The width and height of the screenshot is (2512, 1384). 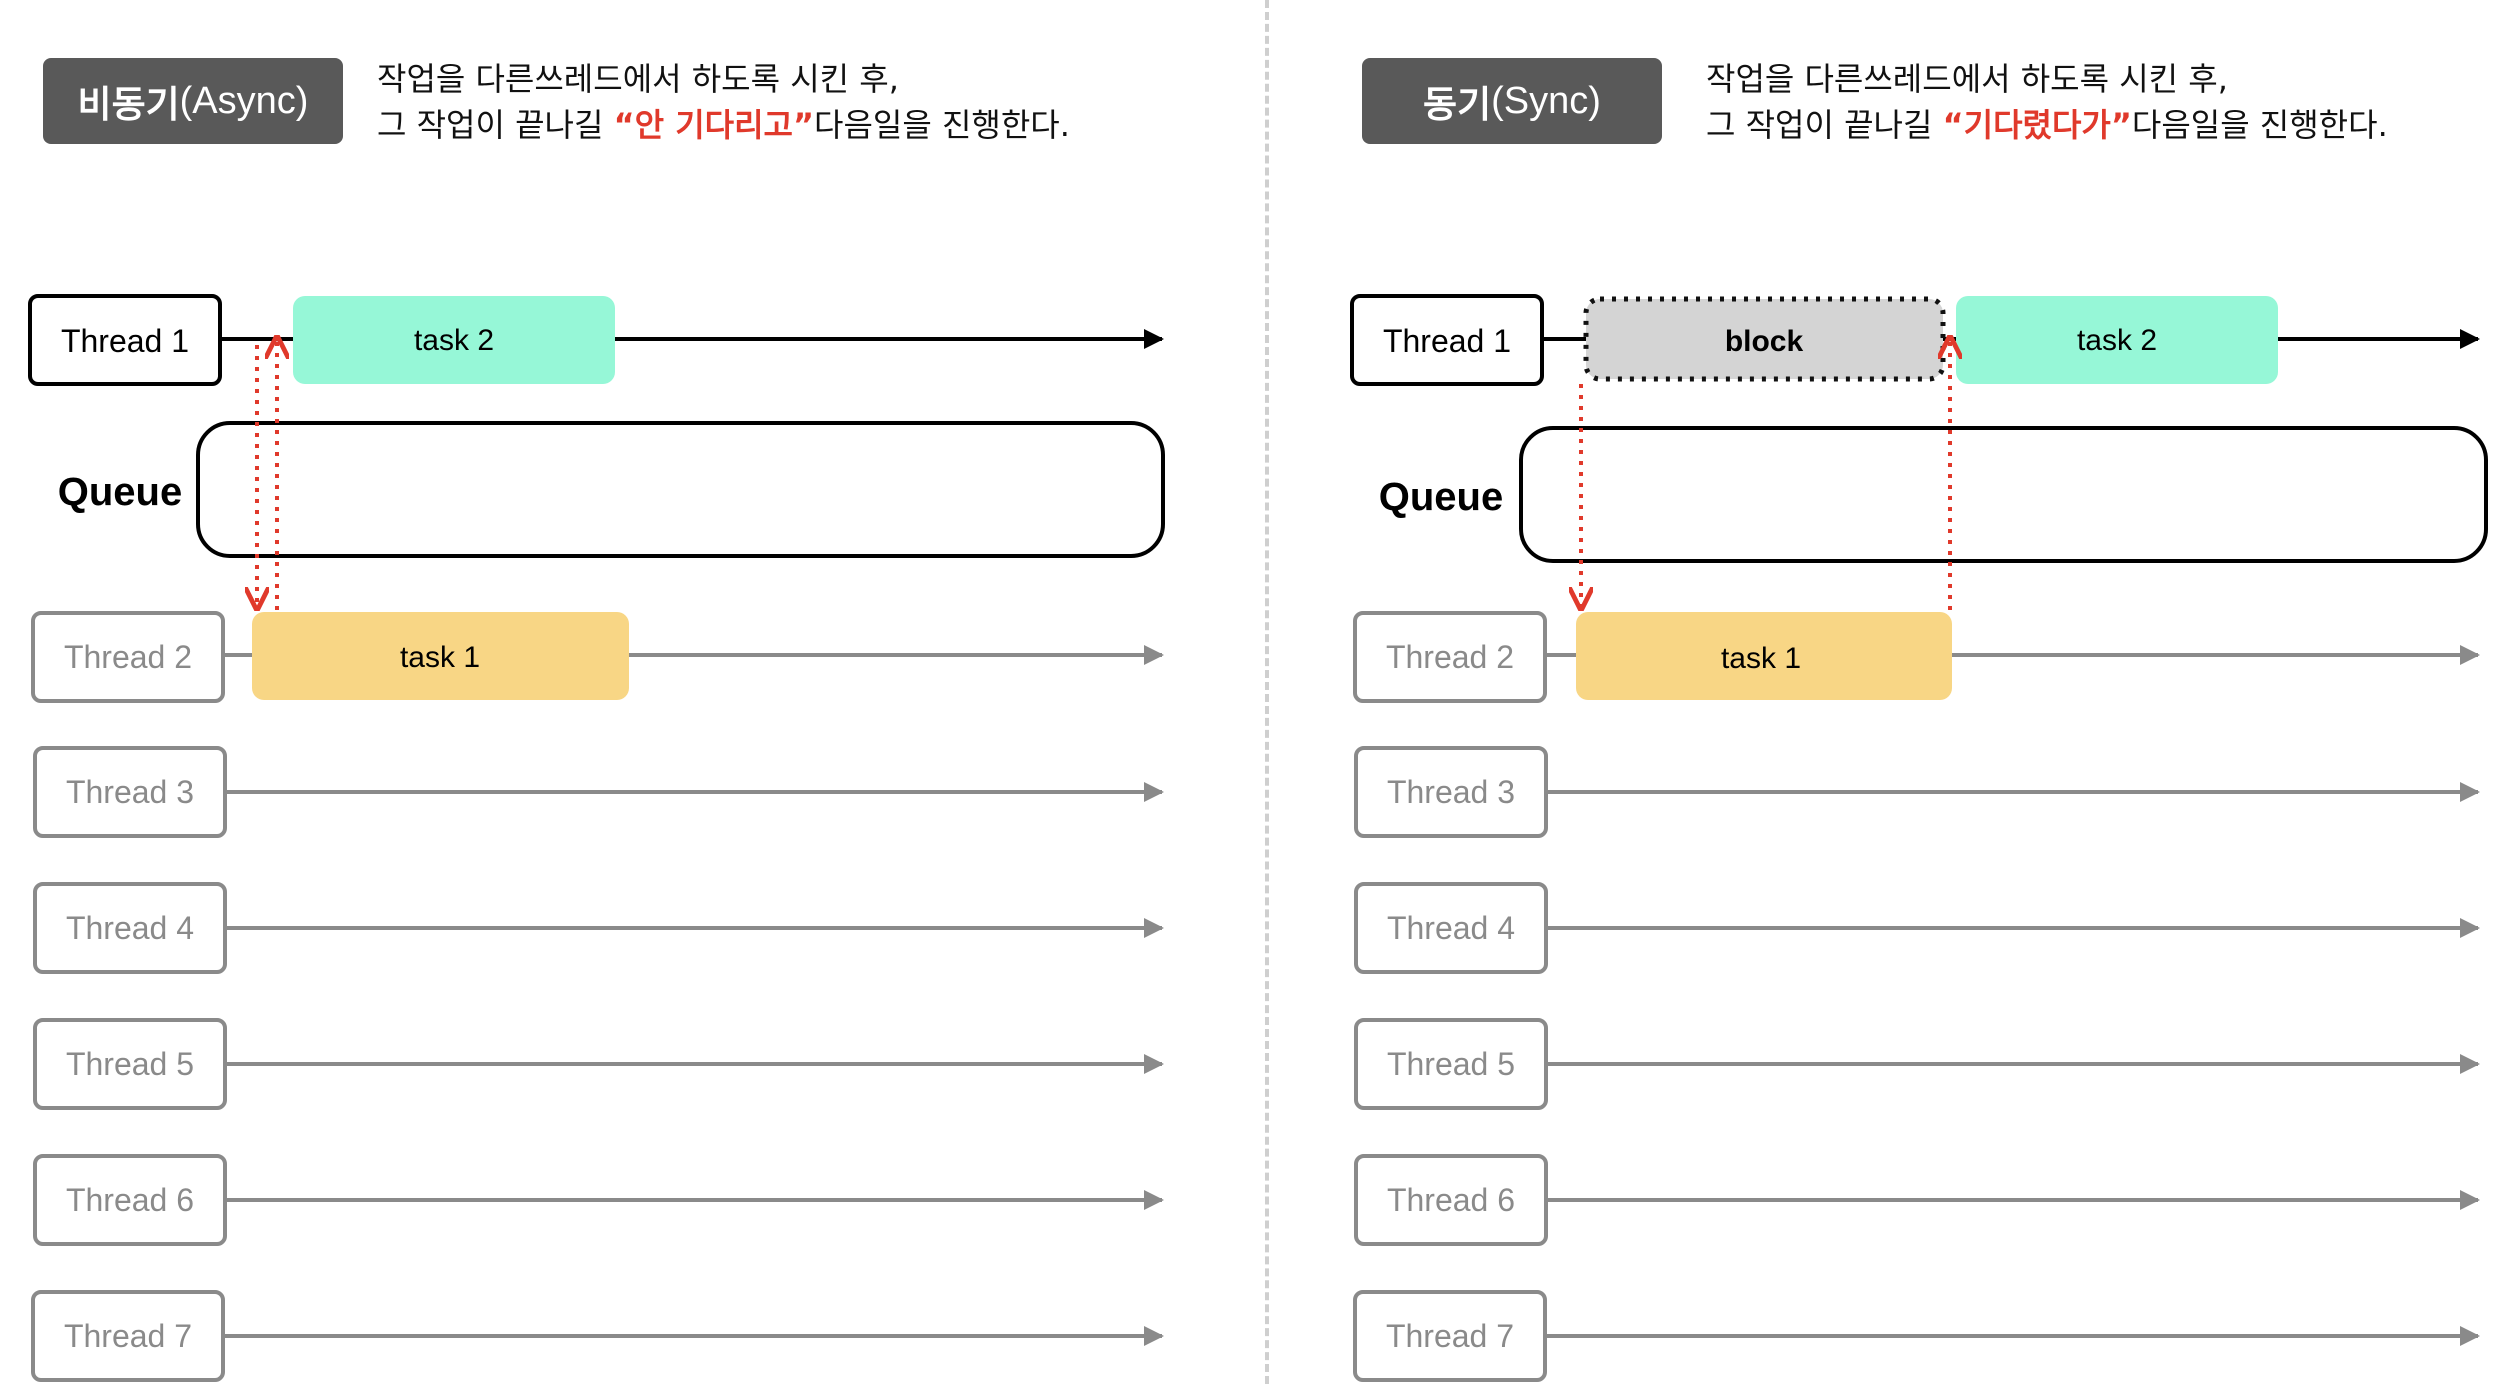 I want to click on async-thread3-label: Thread 3, so click(x=130, y=792).